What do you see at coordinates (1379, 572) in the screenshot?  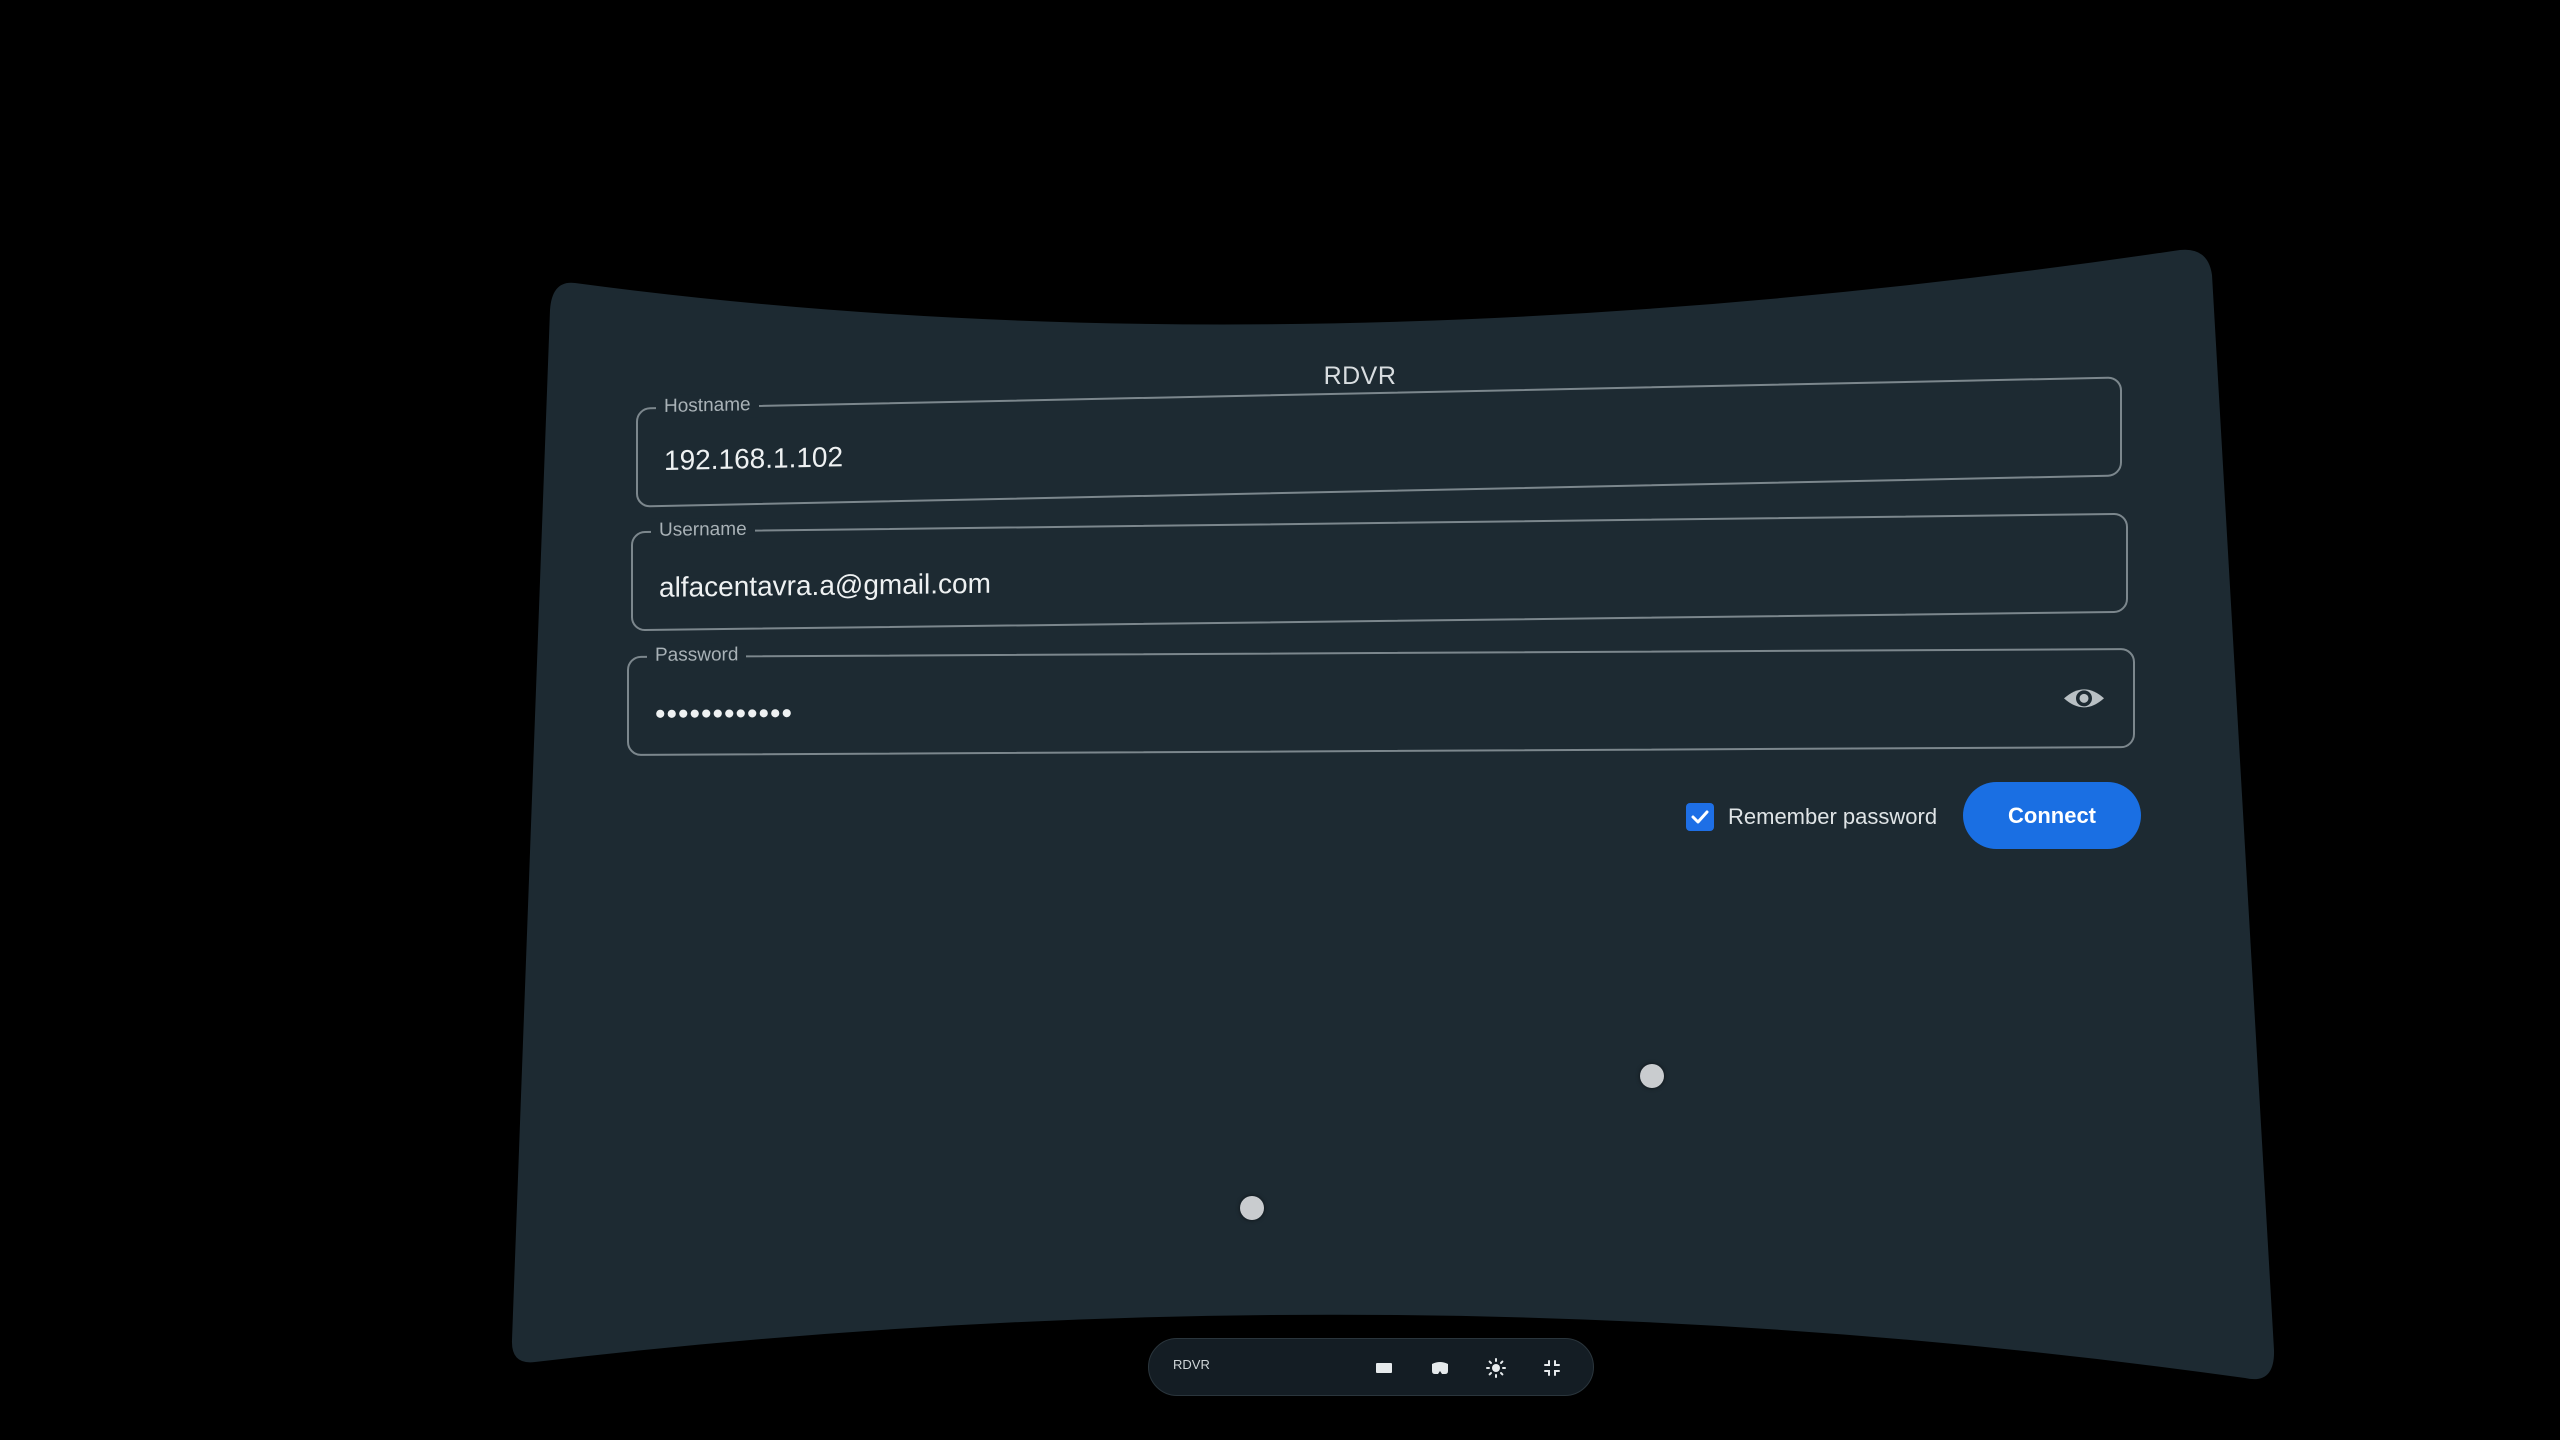 I see `username-field: Username alfacentavra.a@gmail.com` at bounding box center [1379, 572].